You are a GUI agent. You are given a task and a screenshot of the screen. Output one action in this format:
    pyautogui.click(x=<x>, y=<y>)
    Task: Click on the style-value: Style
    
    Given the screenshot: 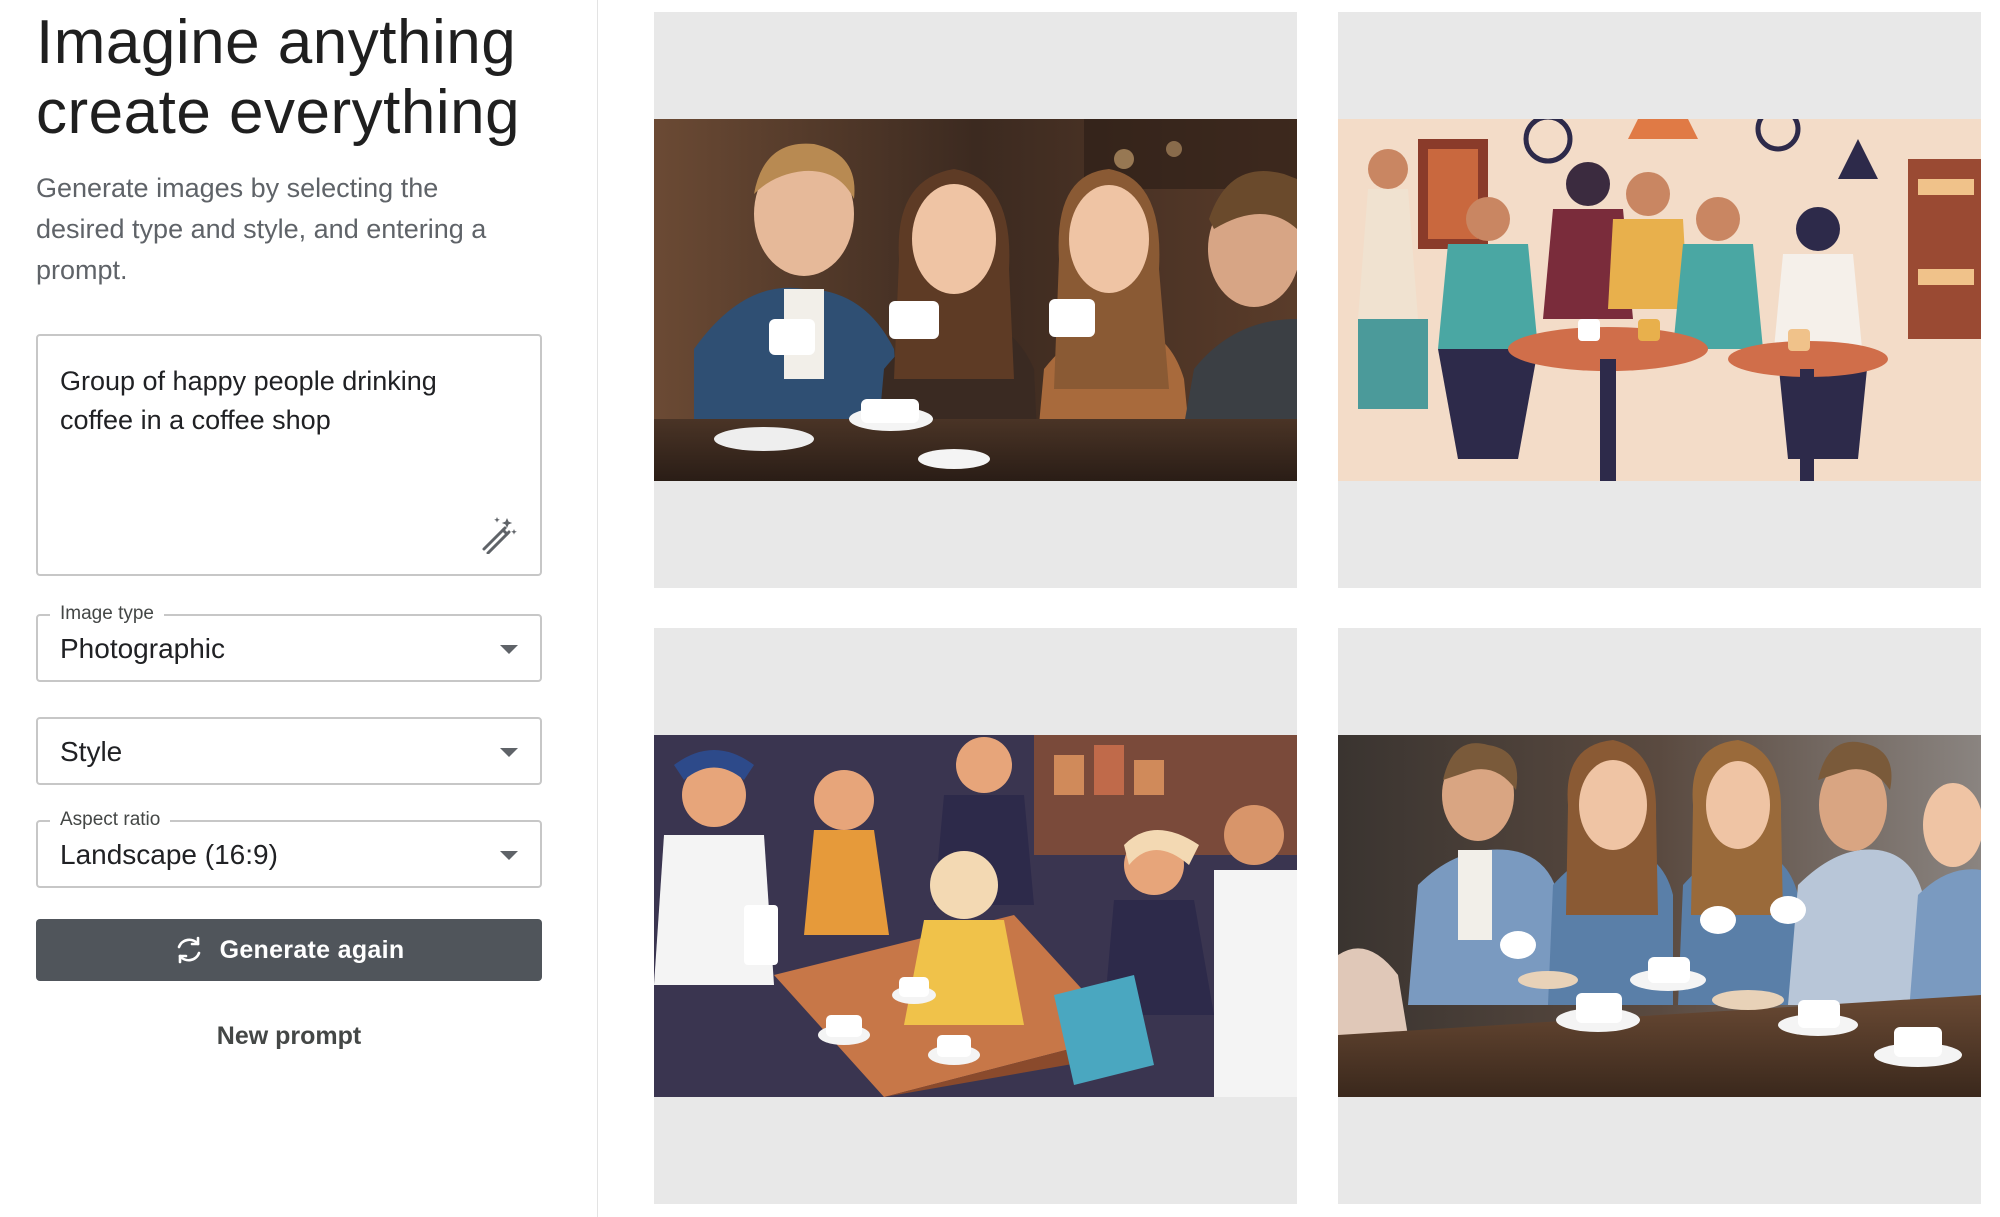 What is the action you would take?
    pyautogui.click(x=91, y=752)
    